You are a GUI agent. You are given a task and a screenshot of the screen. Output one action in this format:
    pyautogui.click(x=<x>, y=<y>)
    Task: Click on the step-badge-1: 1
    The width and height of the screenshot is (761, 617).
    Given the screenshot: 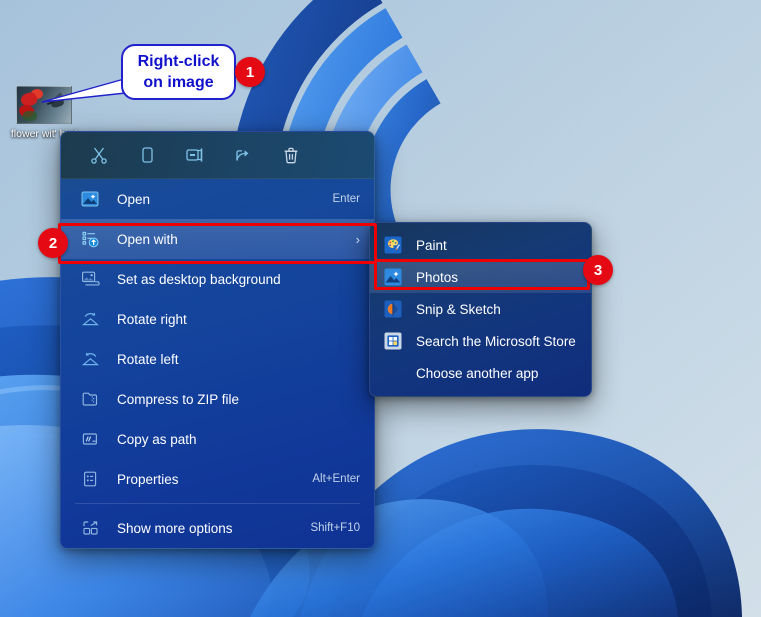 What is the action you would take?
    pyautogui.click(x=250, y=72)
    